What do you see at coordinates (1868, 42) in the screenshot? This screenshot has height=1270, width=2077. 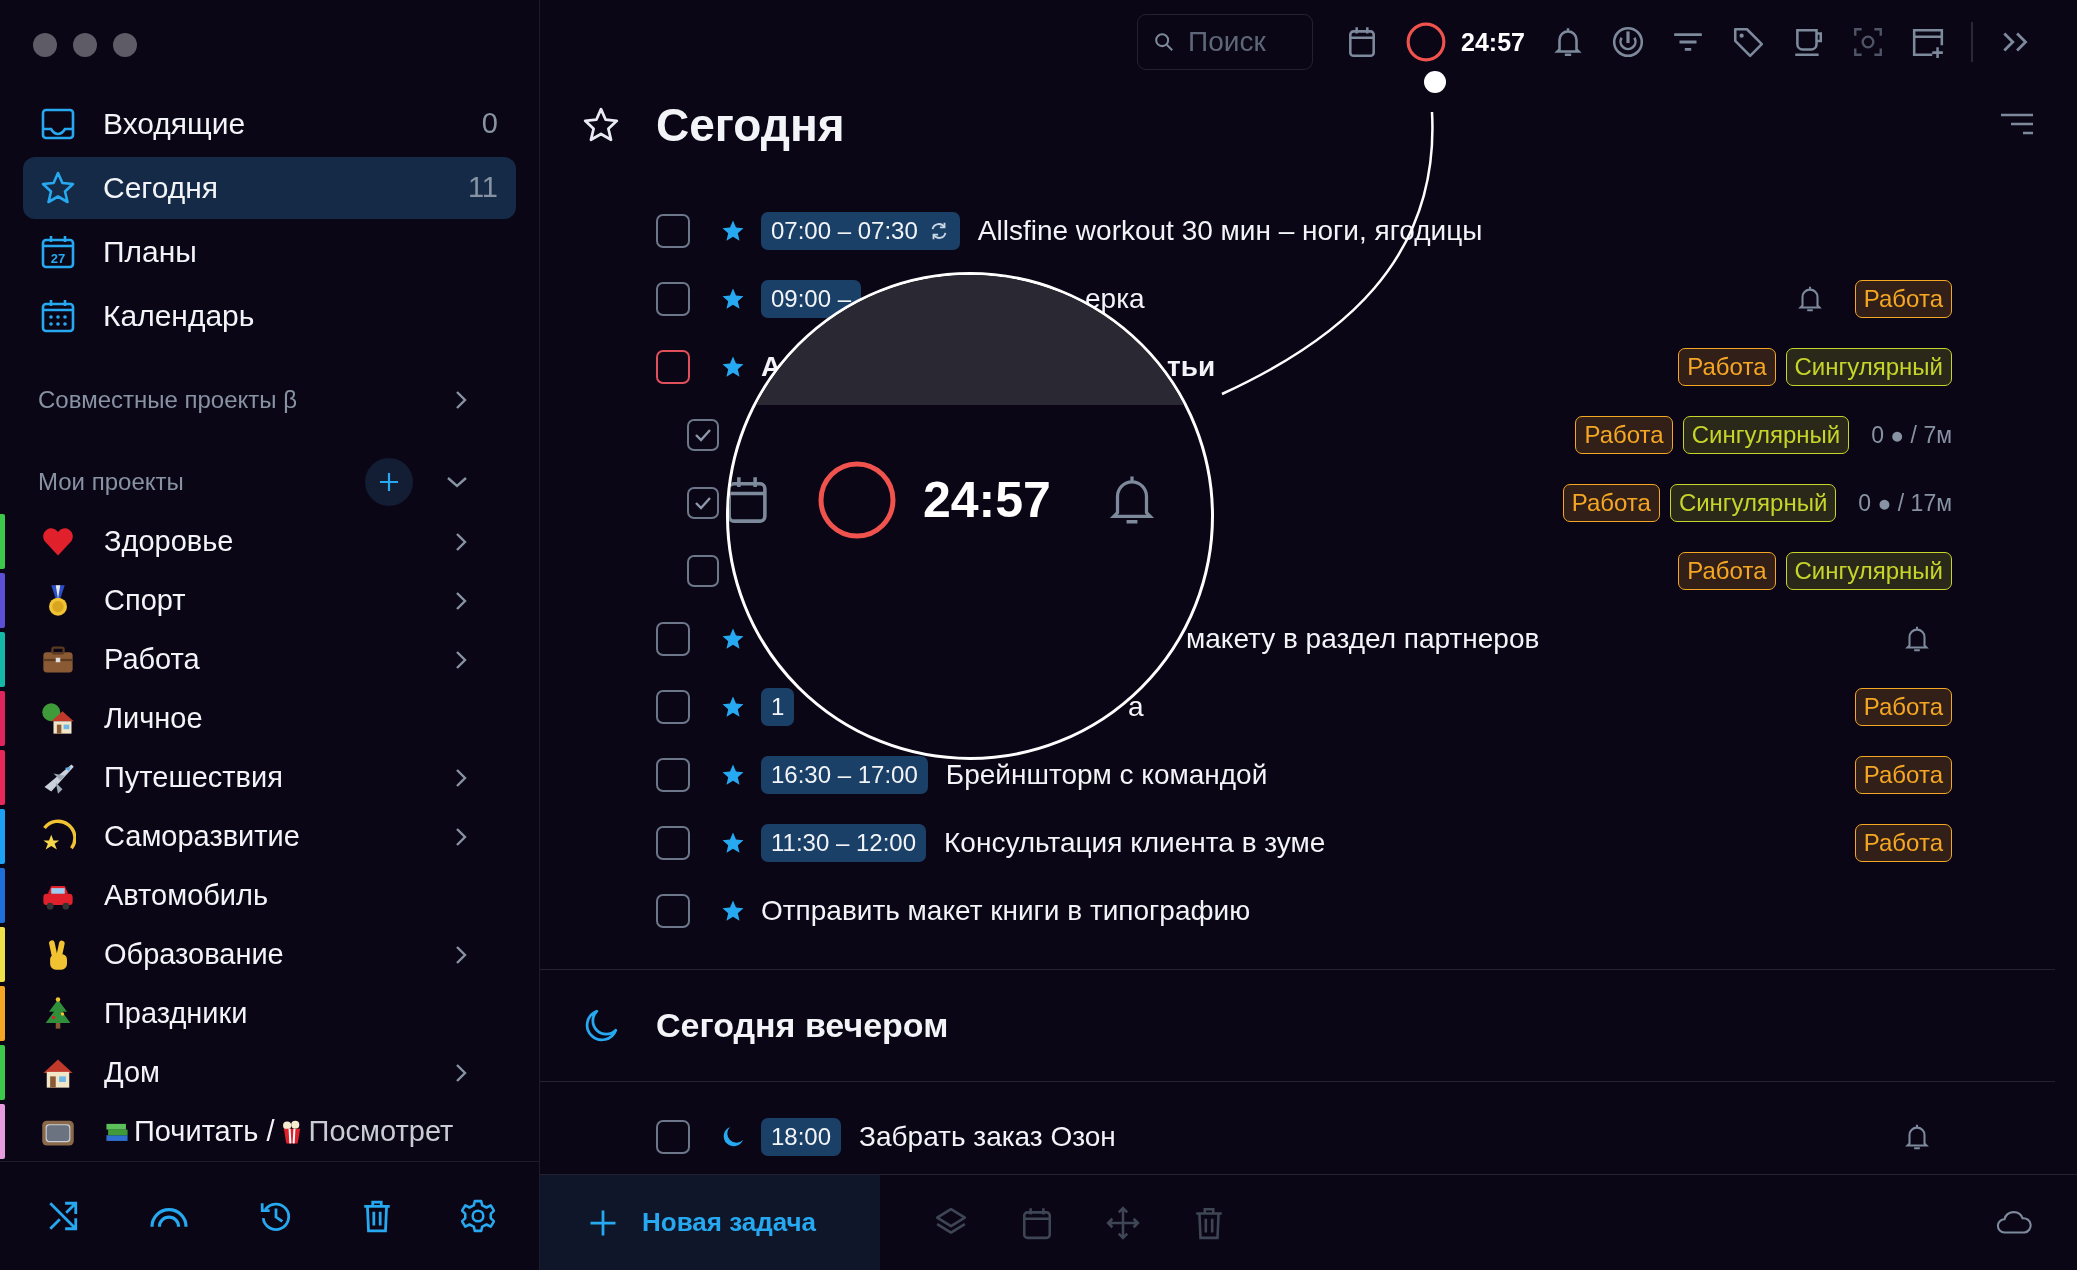 I see `focus-icon` at bounding box center [1868, 42].